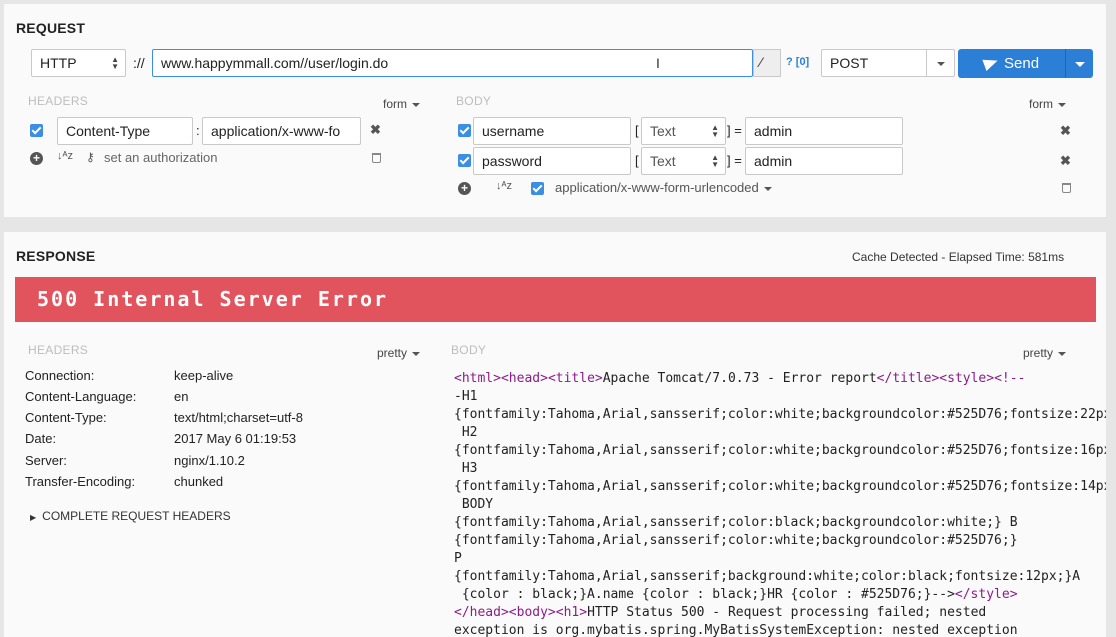 The width and height of the screenshot is (1116, 637). What do you see at coordinates (657, 187) in the screenshot?
I see `content-type-value: application/x-www-form-urlencoded` at bounding box center [657, 187].